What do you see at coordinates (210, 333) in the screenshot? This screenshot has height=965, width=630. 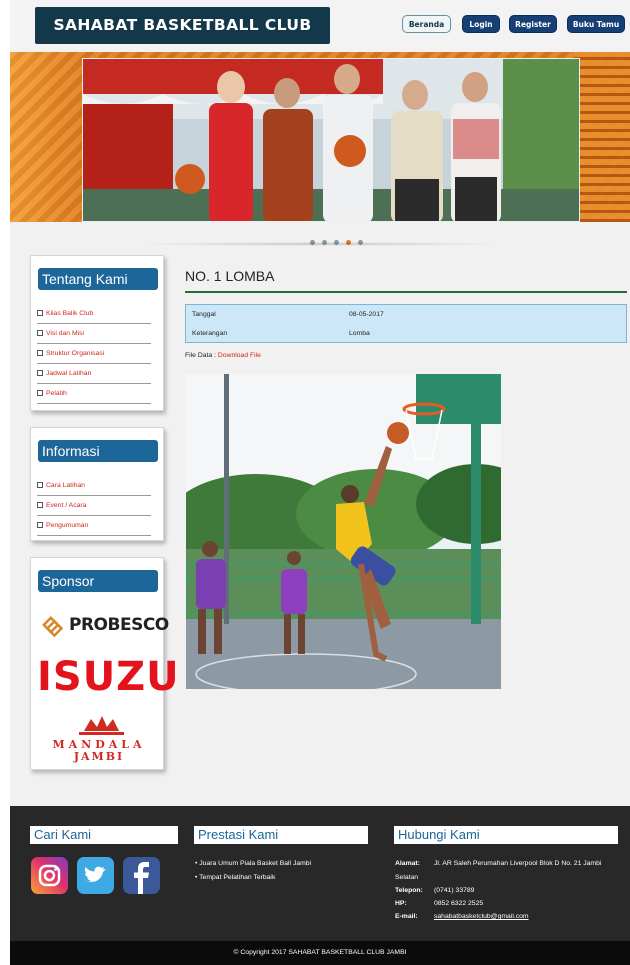 I see `info-key: Keterangan` at bounding box center [210, 333].